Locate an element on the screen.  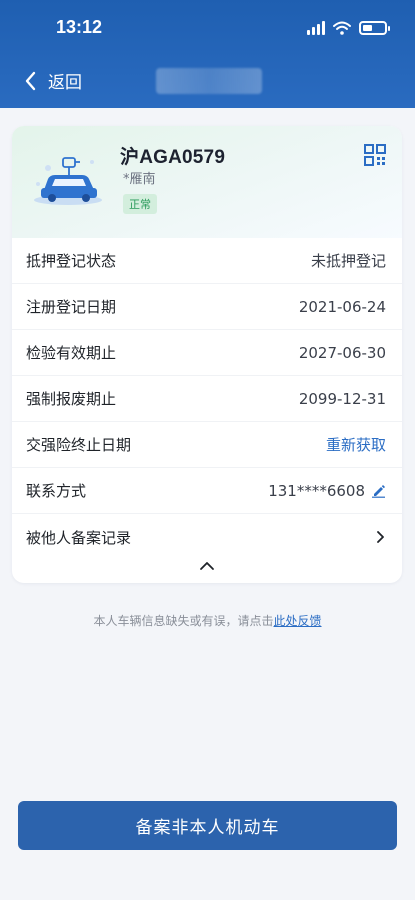
edit-icon is located at coordinates (378, 490).